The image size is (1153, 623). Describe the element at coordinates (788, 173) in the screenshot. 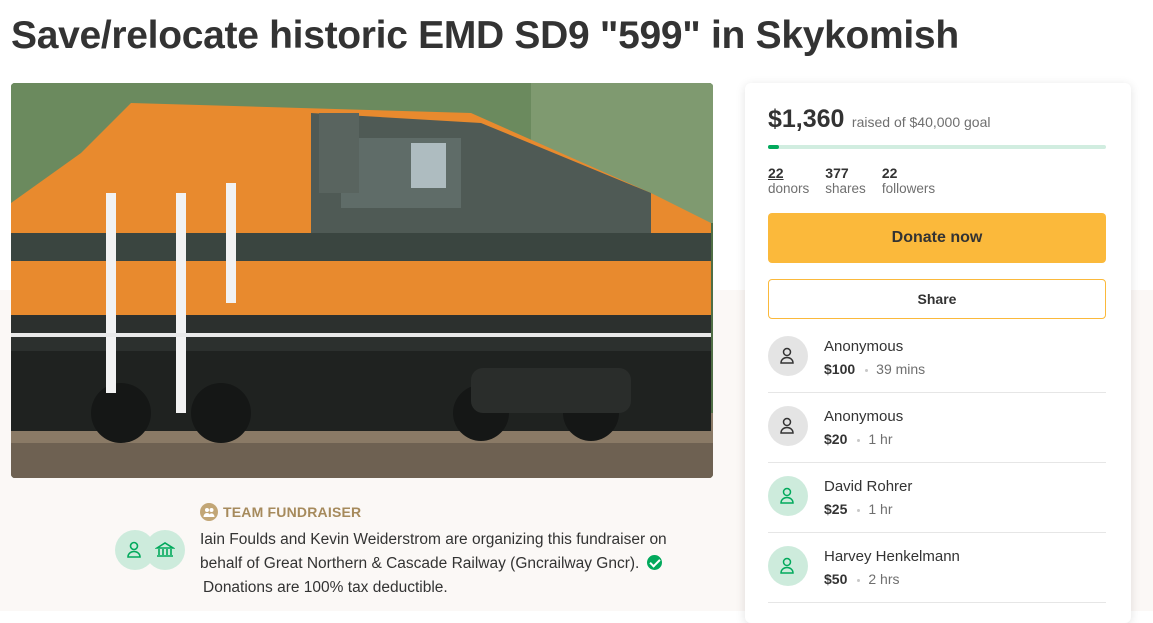

I see `stat-donors-number: 22` at that location.